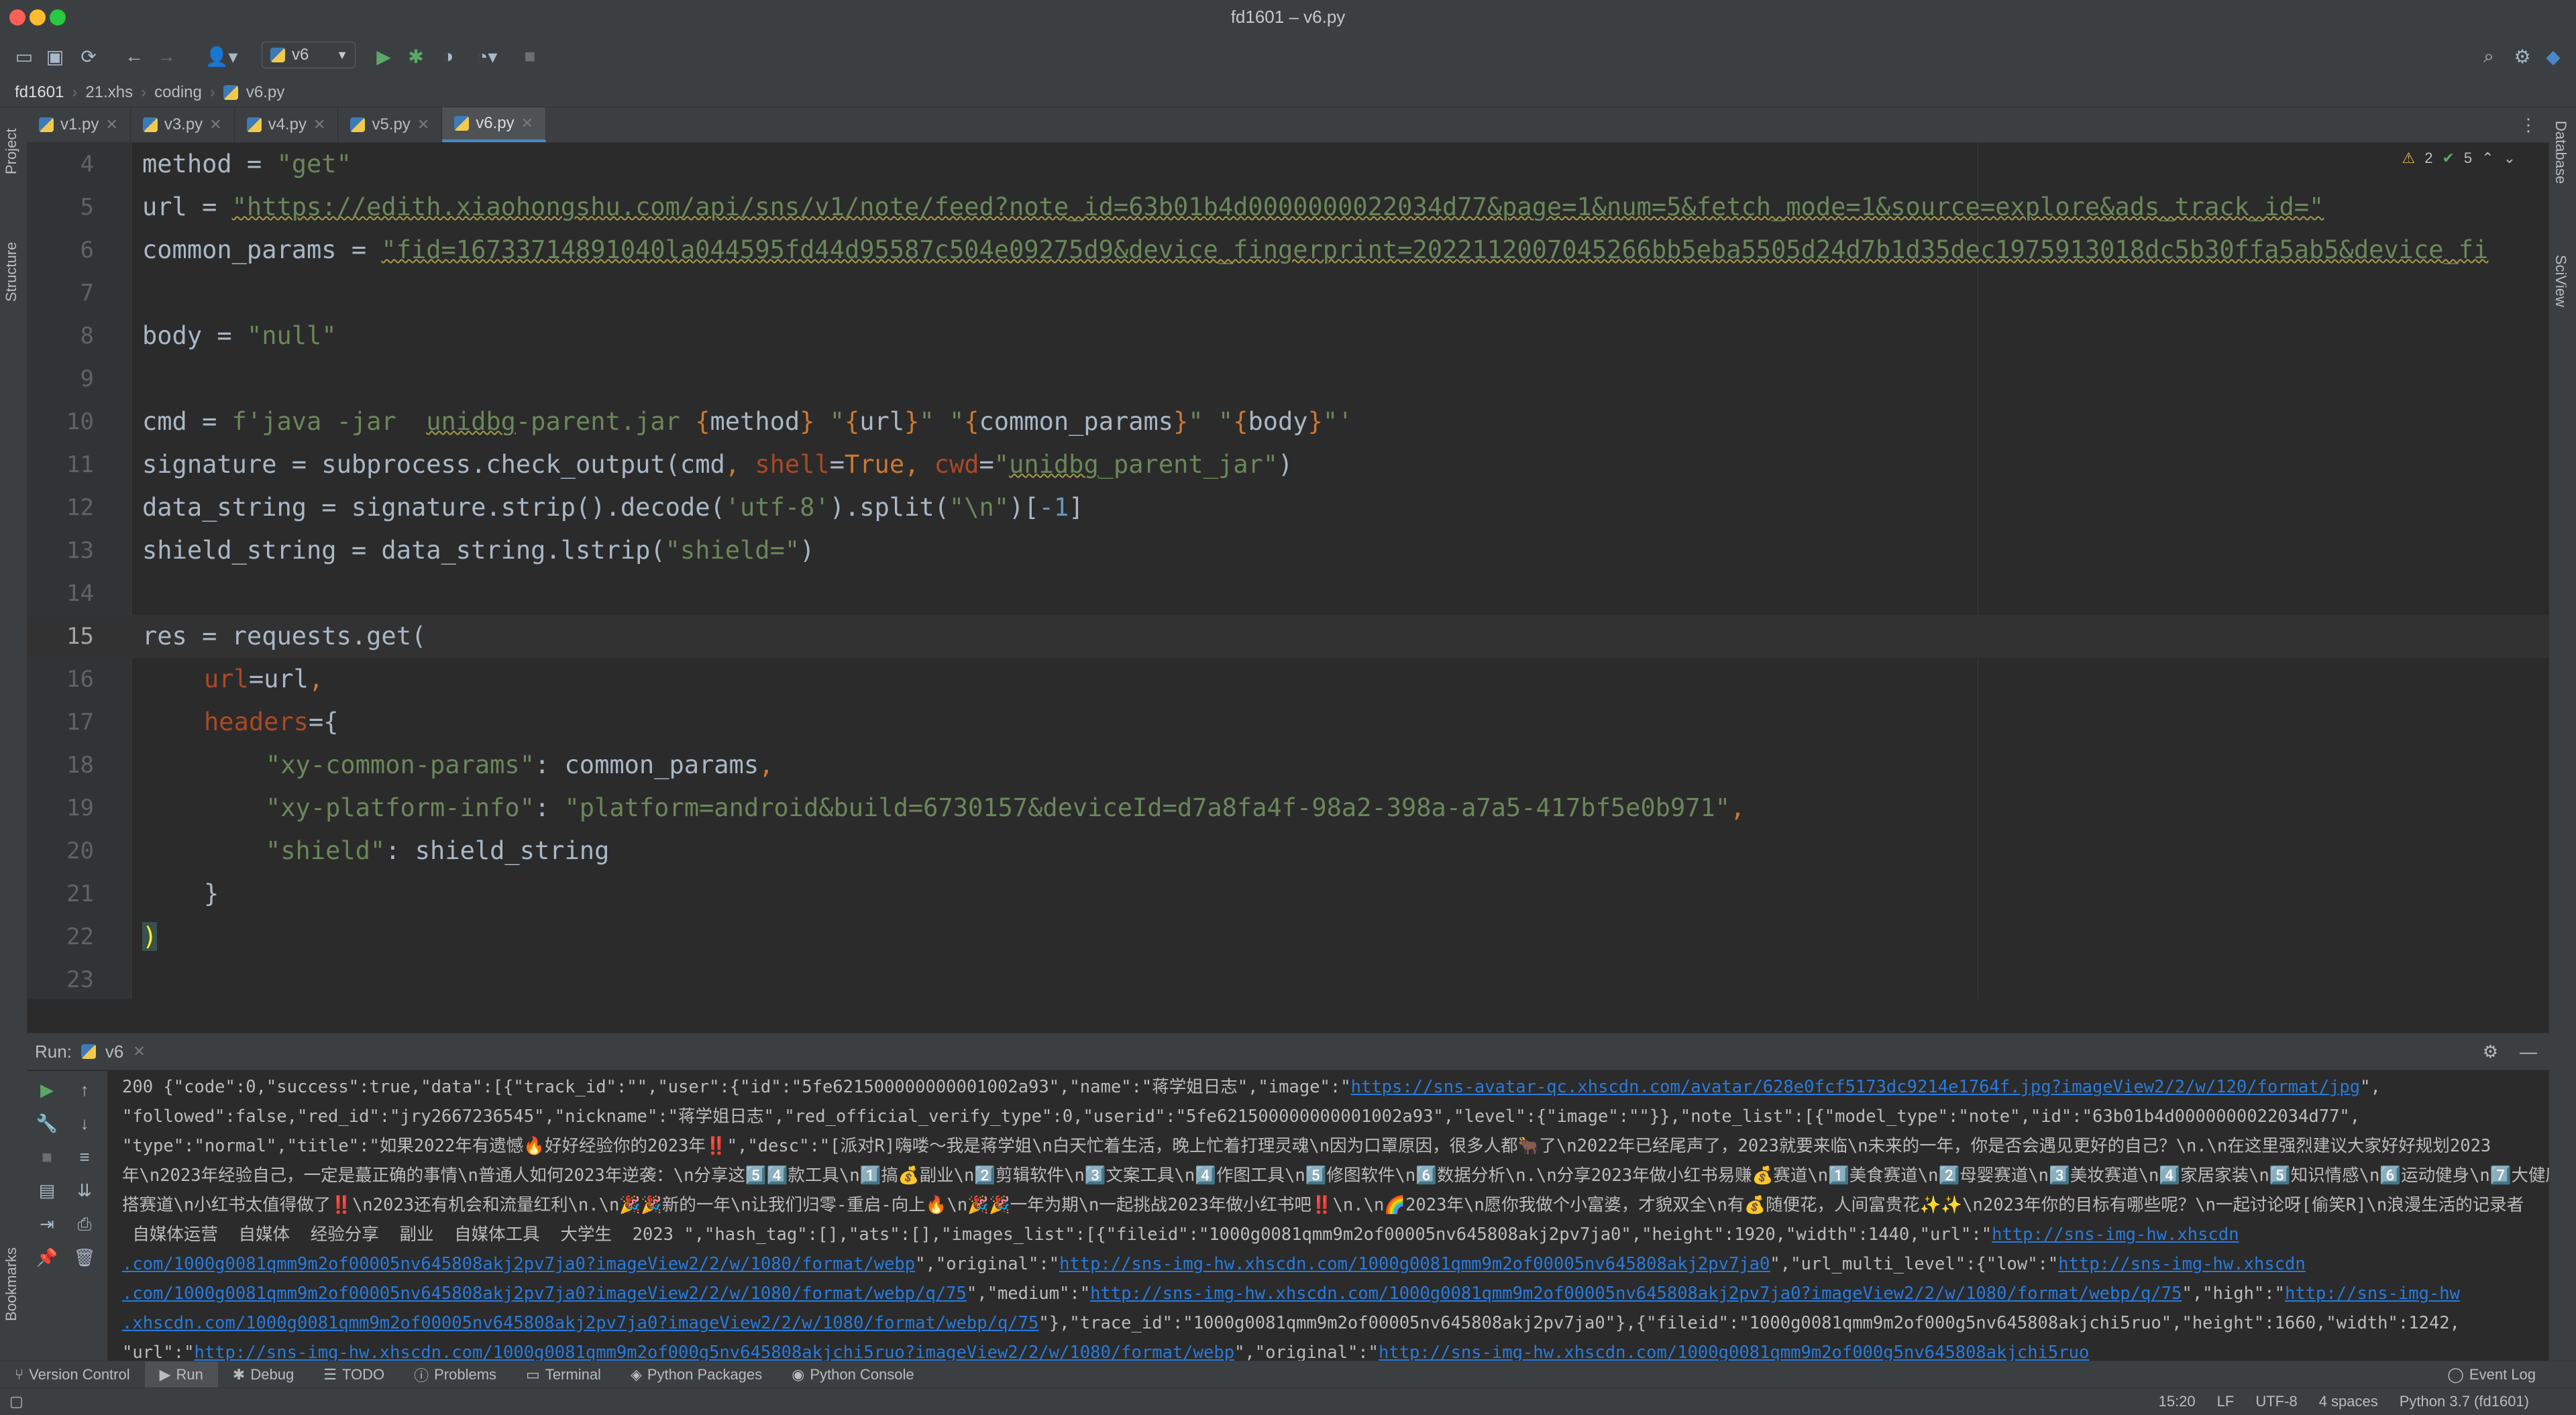 The height and width of the screenshot is (1415, 2576). Describe the element at coordinates (2488, 56) in the screenshot. I see `search-icon: ⌕` at that location.